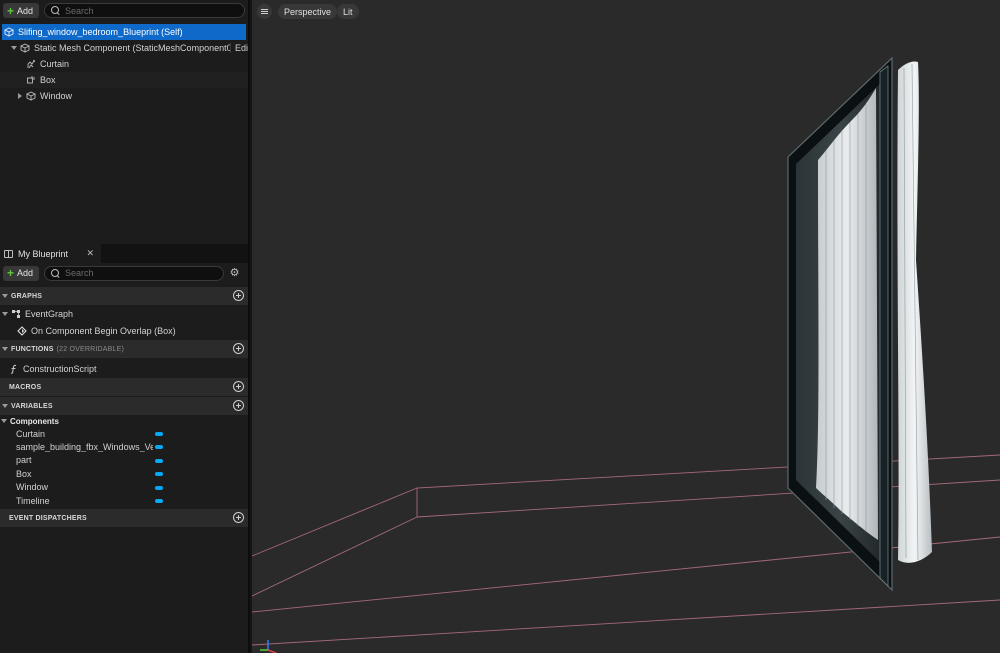 The width and height of the screenshot is (1000, 653). What do you see at coordinates (124, 253) in the screenshot?
I see `my-blueprint-tab-row: My Blueprint ✕` at bounding box center [124, 253].